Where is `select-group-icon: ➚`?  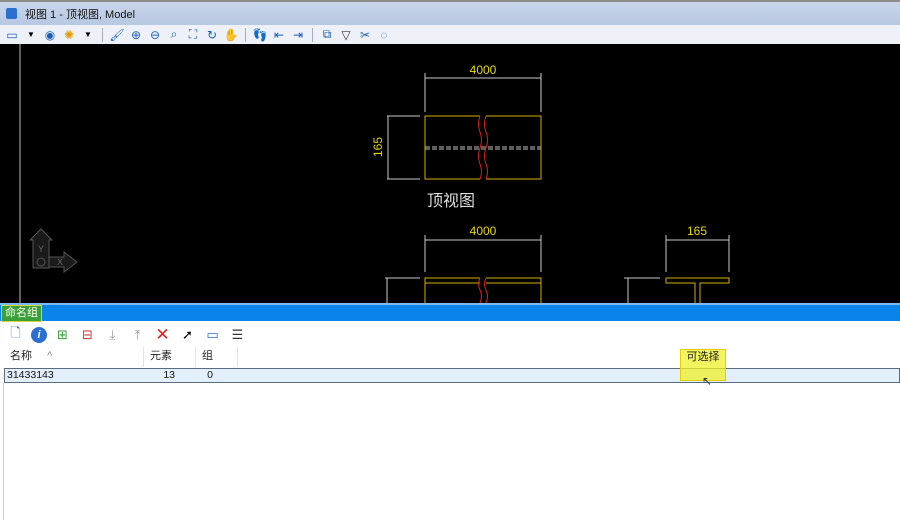 select-group-icon: ➚ is located at coordinates (187, 334).